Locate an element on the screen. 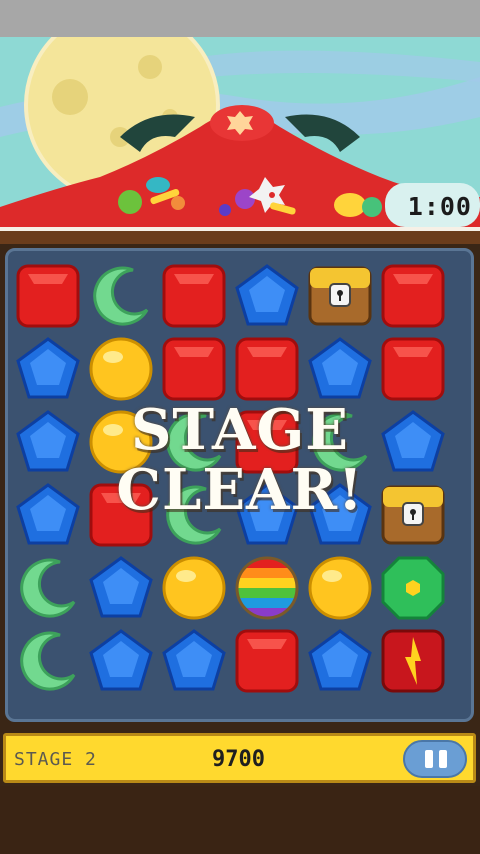 This screenshot has width=480, height=854. pause-icon-bar is located at coordinates (443, 759).